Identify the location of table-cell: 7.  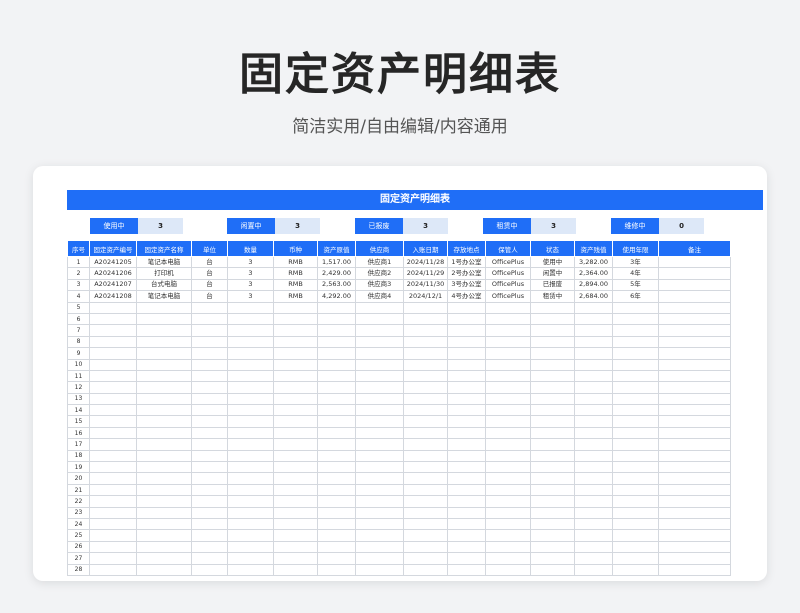
(78, 330).